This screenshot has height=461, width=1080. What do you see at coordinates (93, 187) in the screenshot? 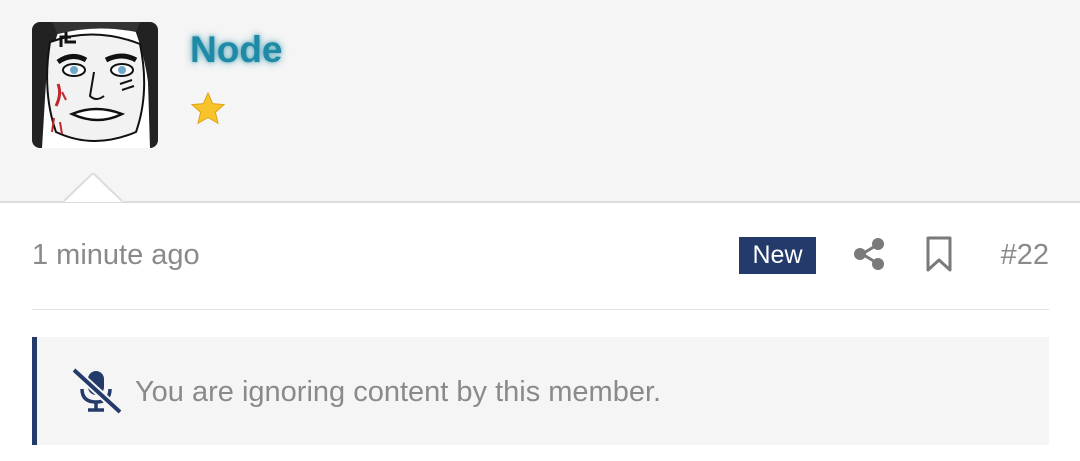
I see `header-pointer-arrow` at bounding box center [93, 187].